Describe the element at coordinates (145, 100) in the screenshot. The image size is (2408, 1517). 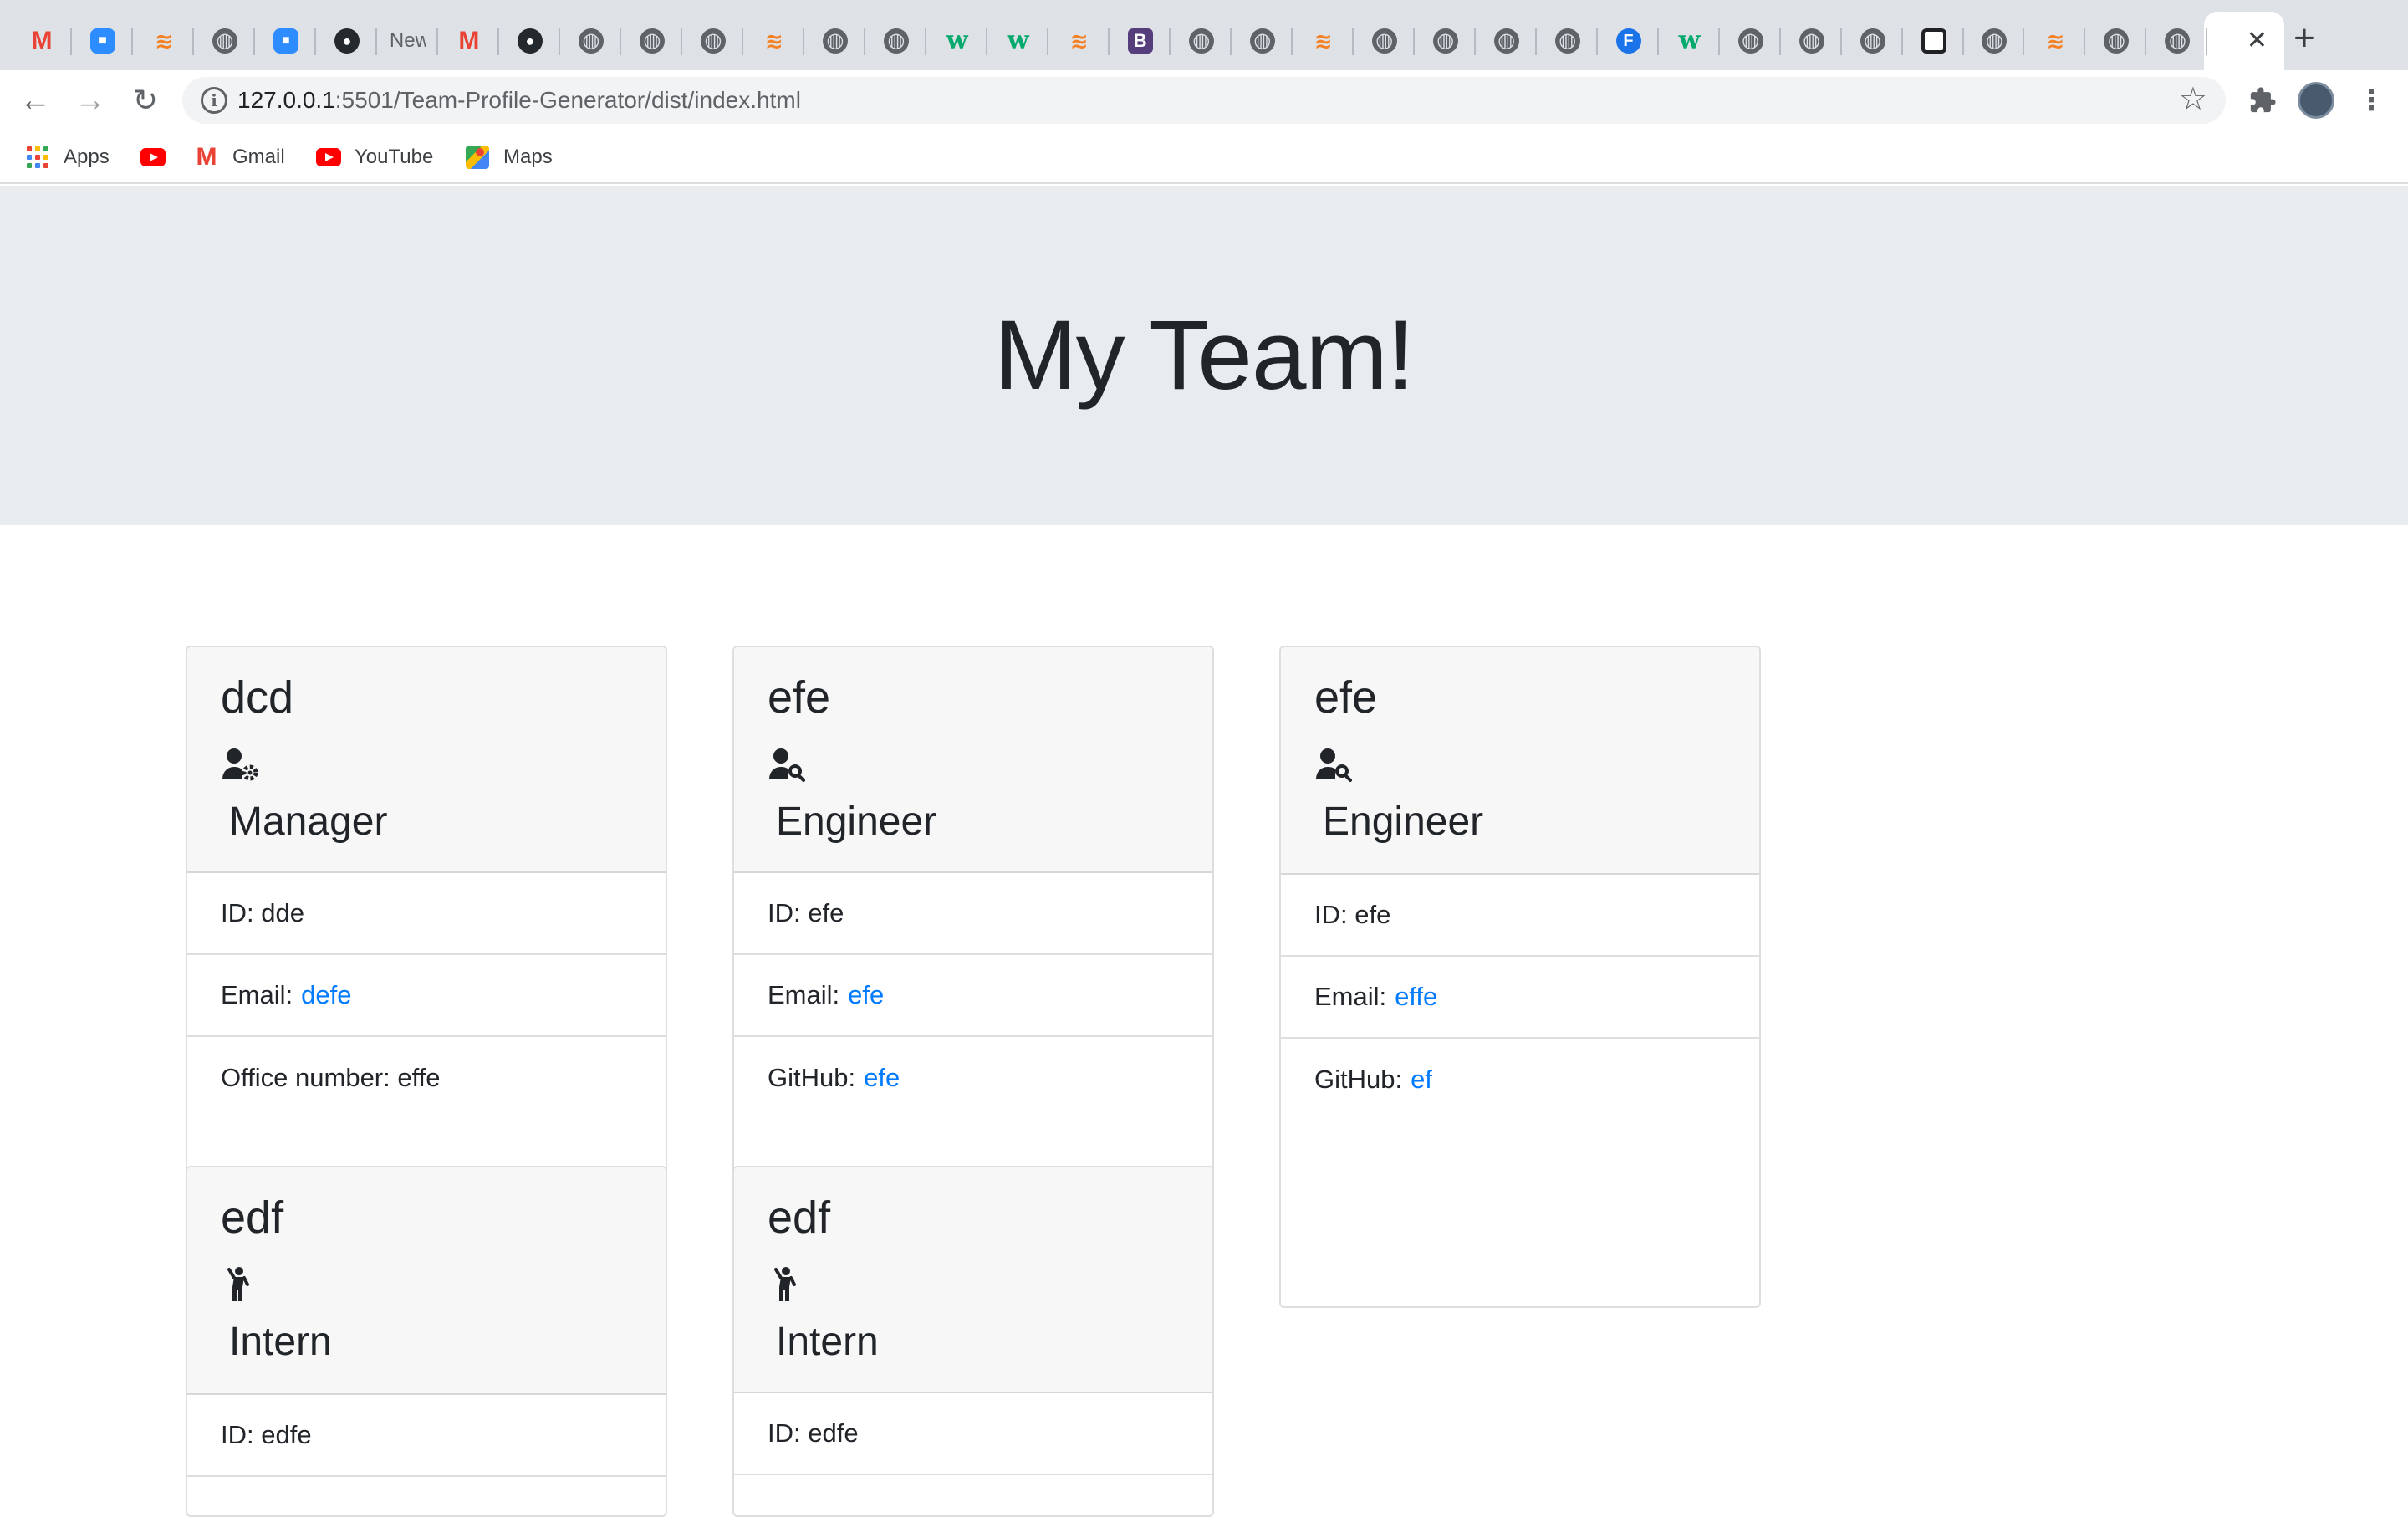
I see `reload-button: ↻` at that location.